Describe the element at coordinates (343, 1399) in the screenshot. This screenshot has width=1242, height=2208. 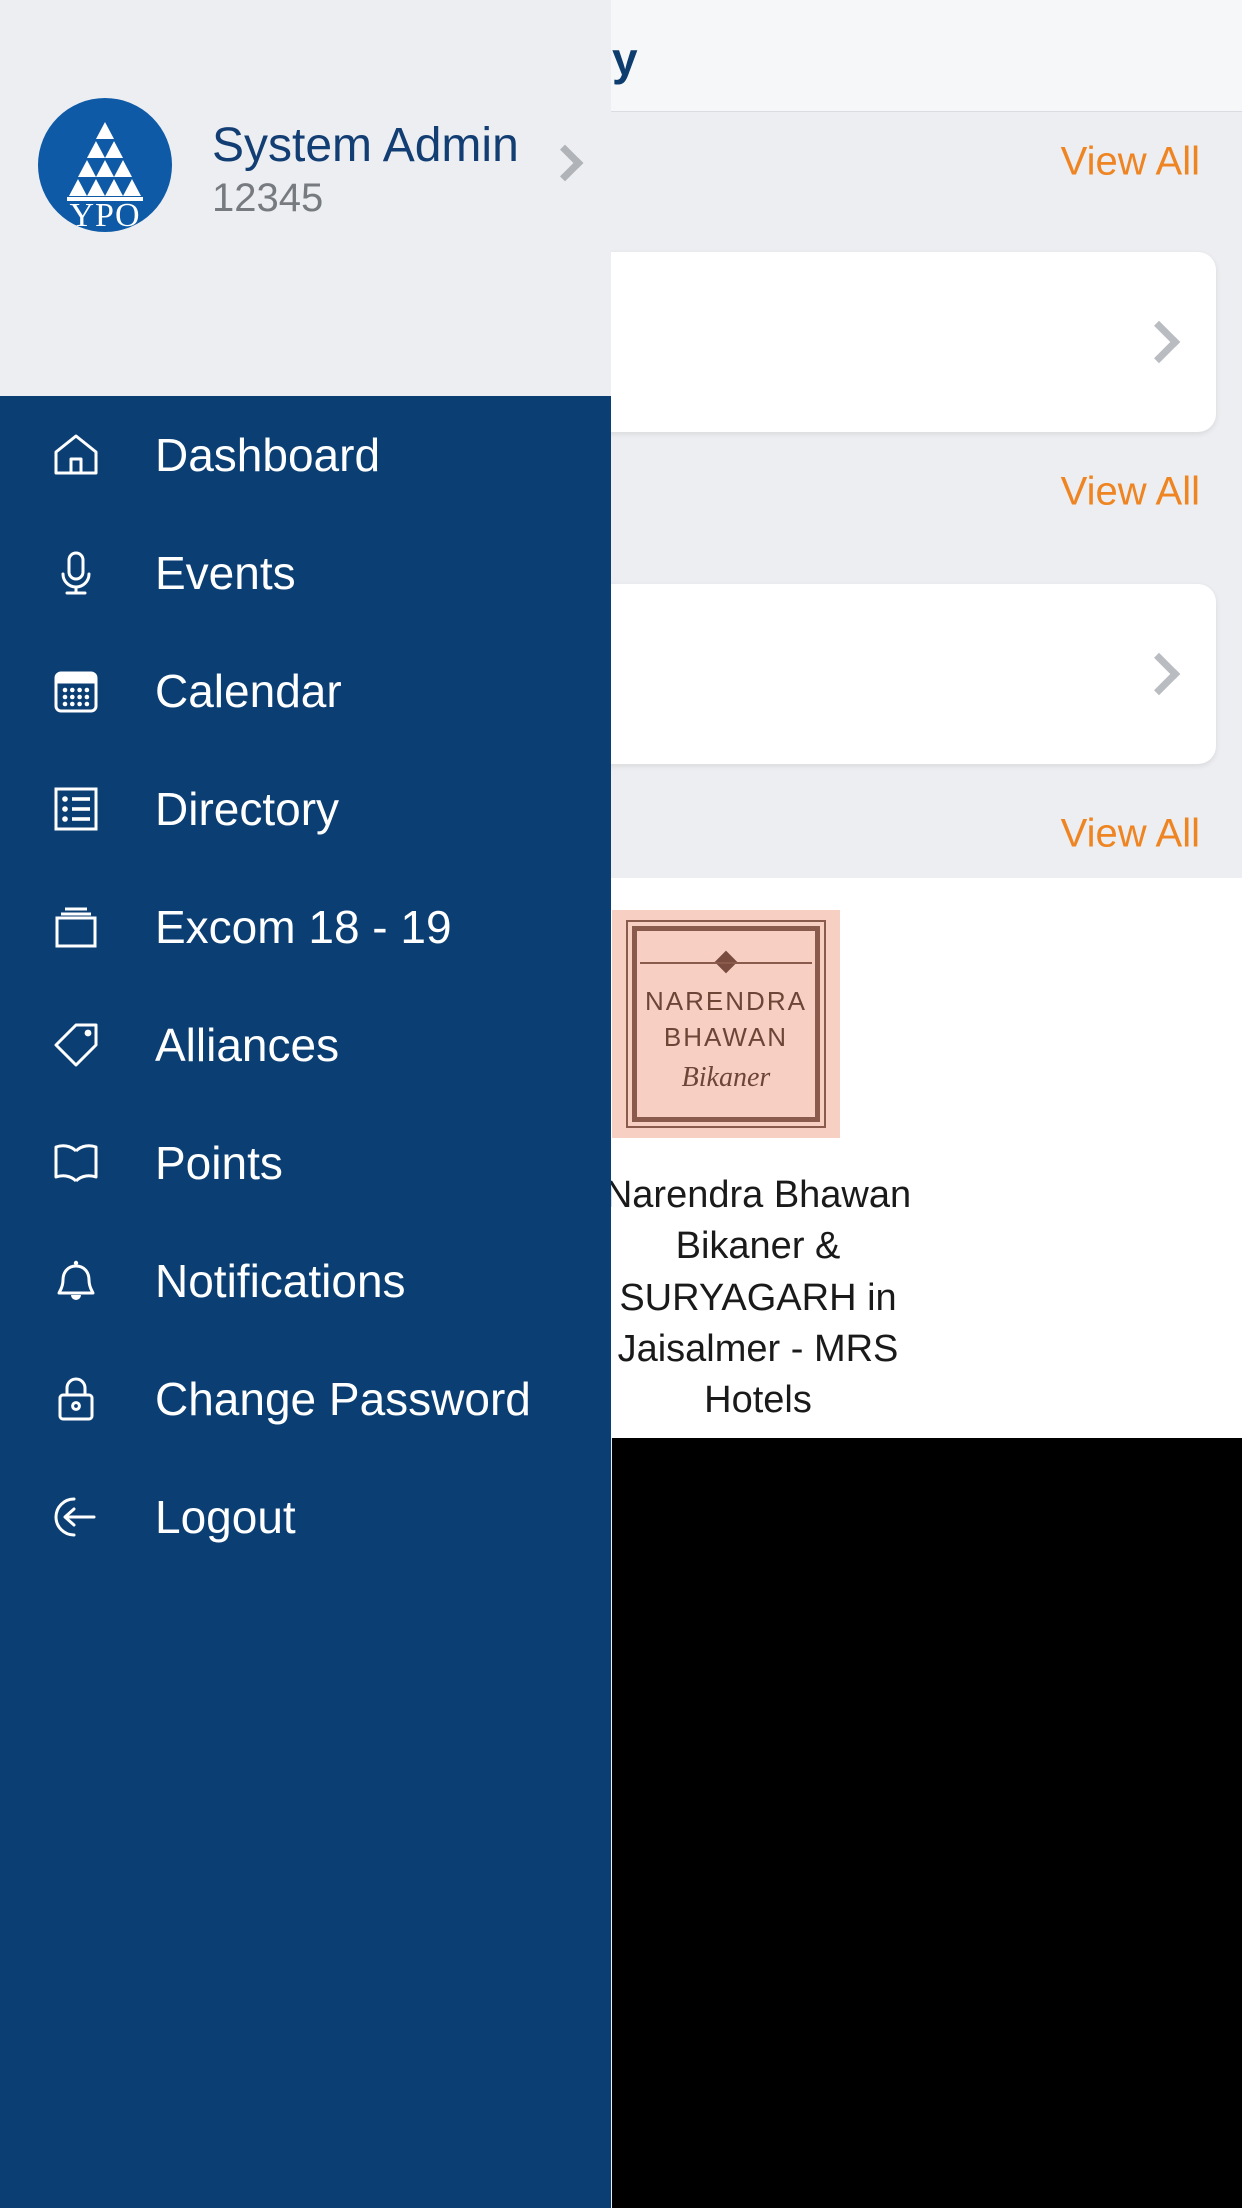
I see `sidebar-item-label: Change Password` at that location.